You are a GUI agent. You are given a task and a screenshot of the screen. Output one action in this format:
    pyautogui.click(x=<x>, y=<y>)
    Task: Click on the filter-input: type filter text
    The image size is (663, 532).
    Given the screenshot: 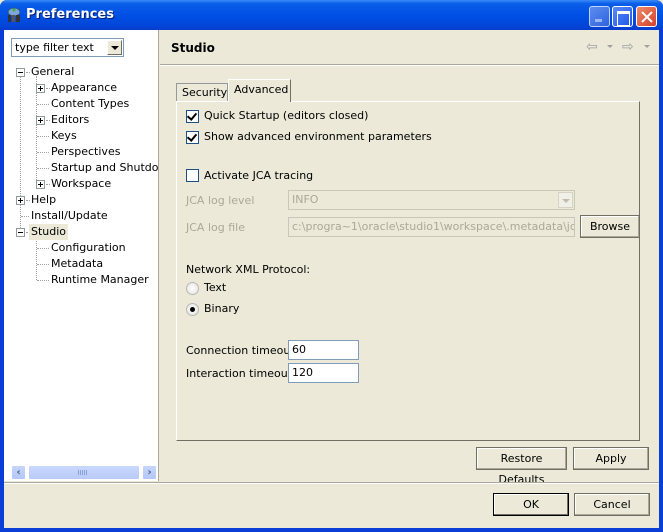 What is the action you would take?
    pyautogui.click(x=54, y=47)
    